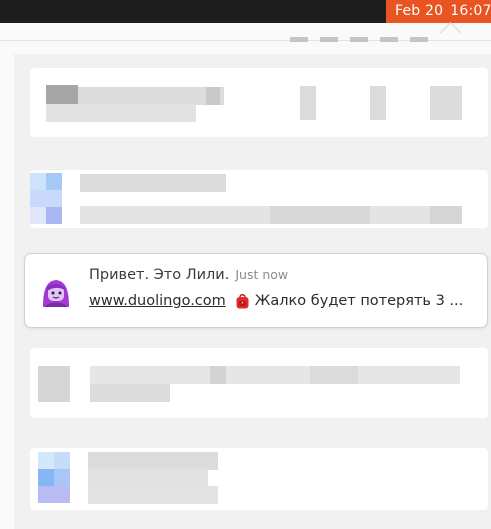 This screenshot has width=491, height=529. I want to click on red-backpack-icon, so click(242, 301).